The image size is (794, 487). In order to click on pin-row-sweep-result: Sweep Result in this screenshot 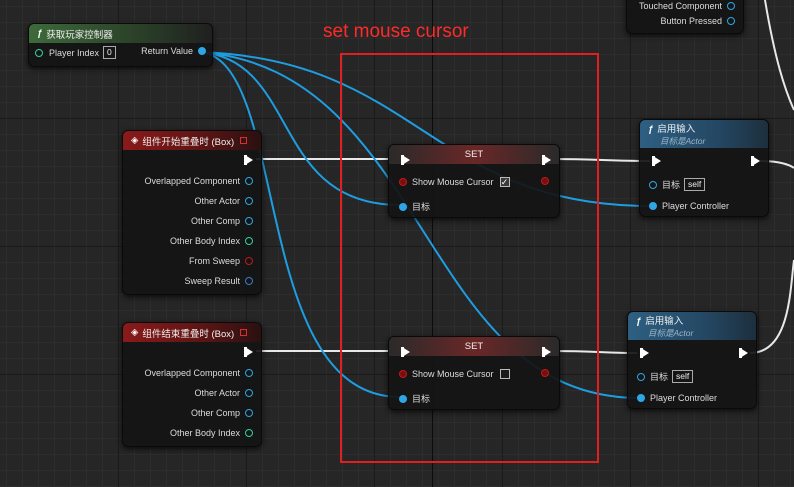, I will do `click(218, 281)`.